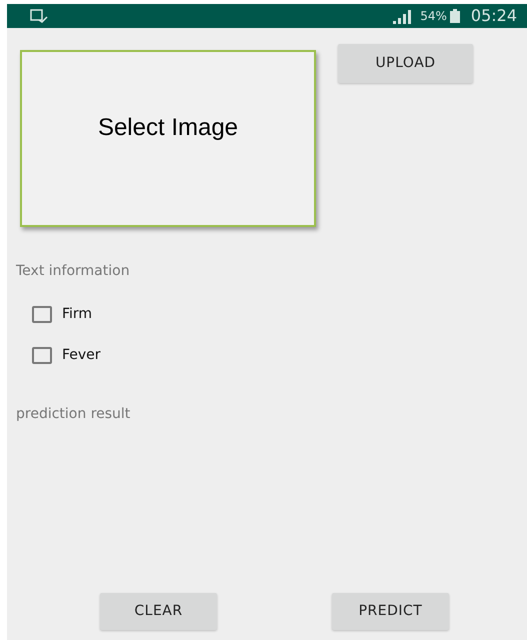  What do you see at coordinates (81, 355) in the screenshot?
I see `checkbox-label: Fever` at bounding box center [81, 355].